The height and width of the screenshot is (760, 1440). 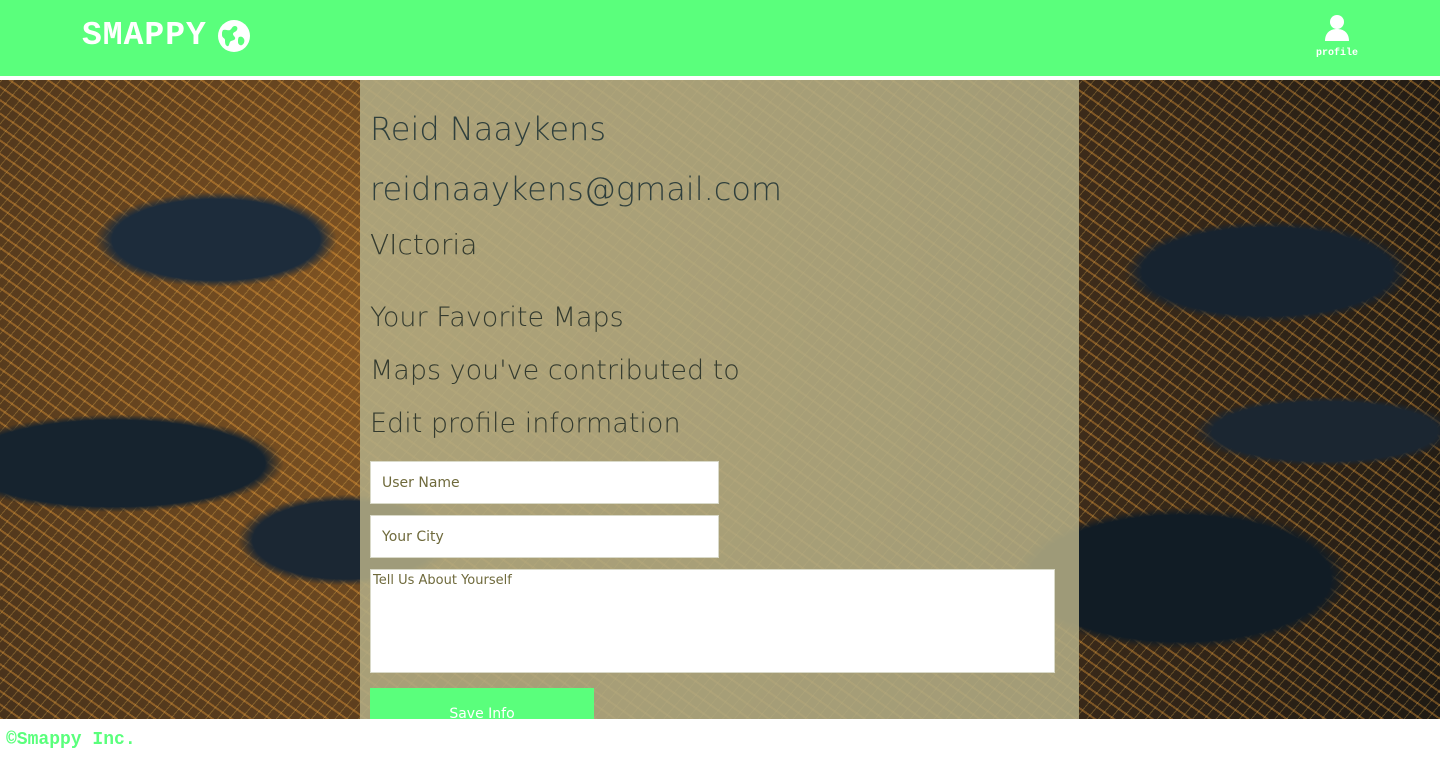 What do you see at coordinates (525, 423) in the screenshot?
I see `edit-profile-heading: Edit profile information` at bounding box center [525, 423].